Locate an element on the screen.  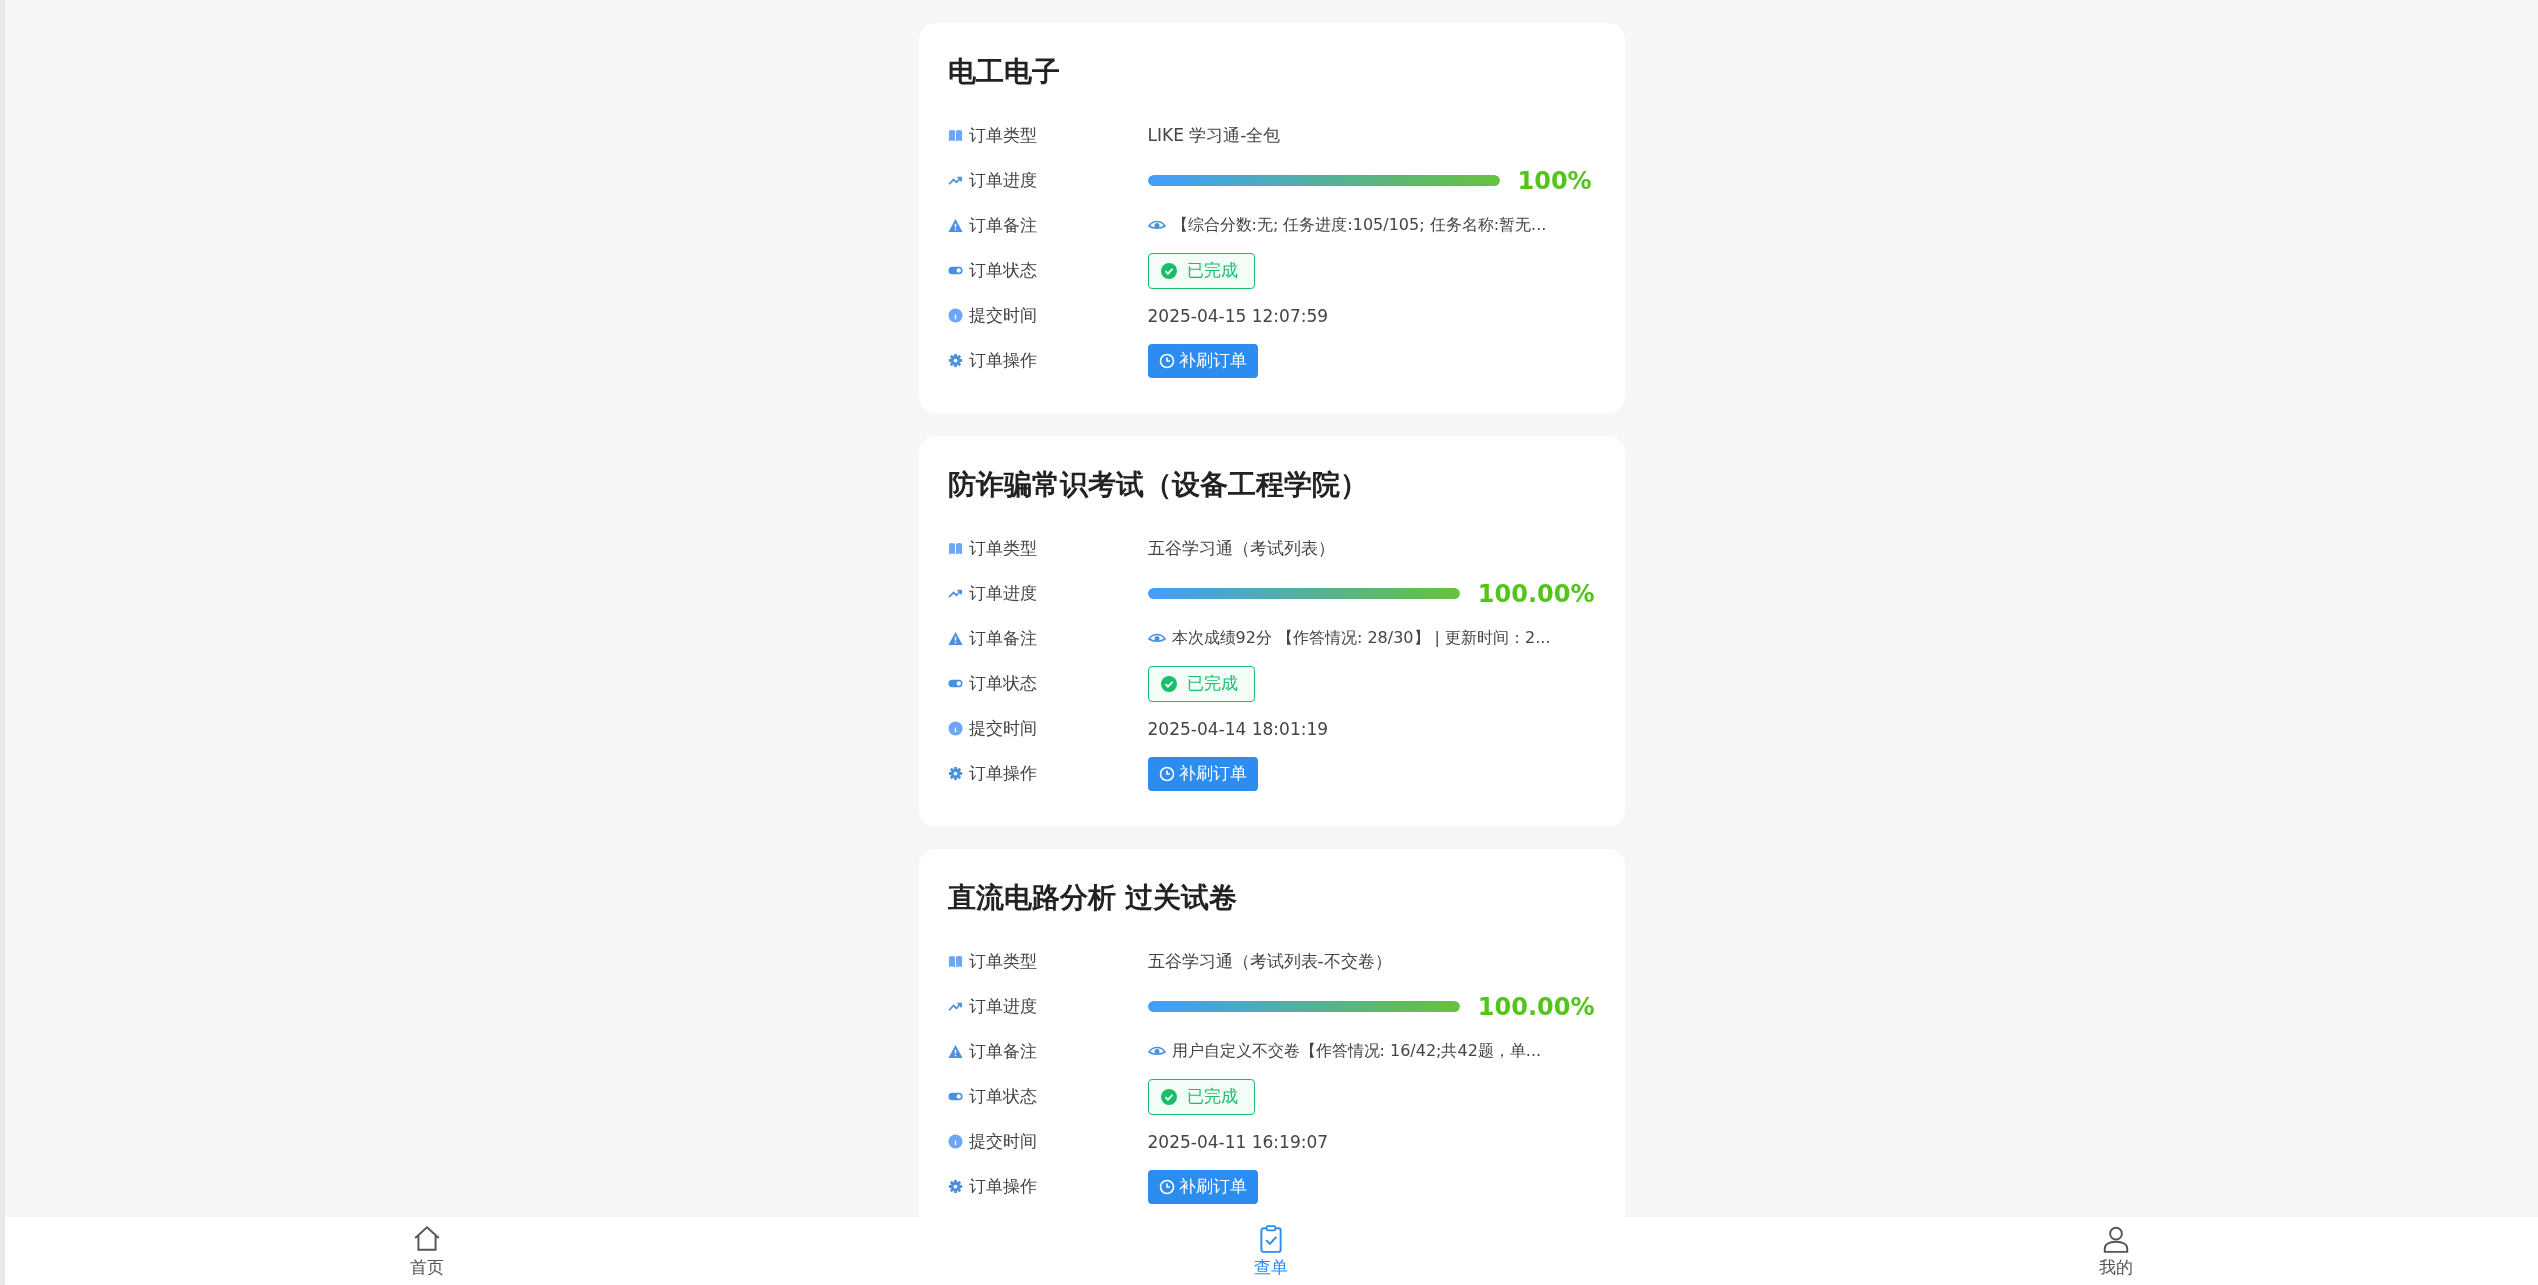
progress-percent: 100% is located at coordinates (1554, 180).